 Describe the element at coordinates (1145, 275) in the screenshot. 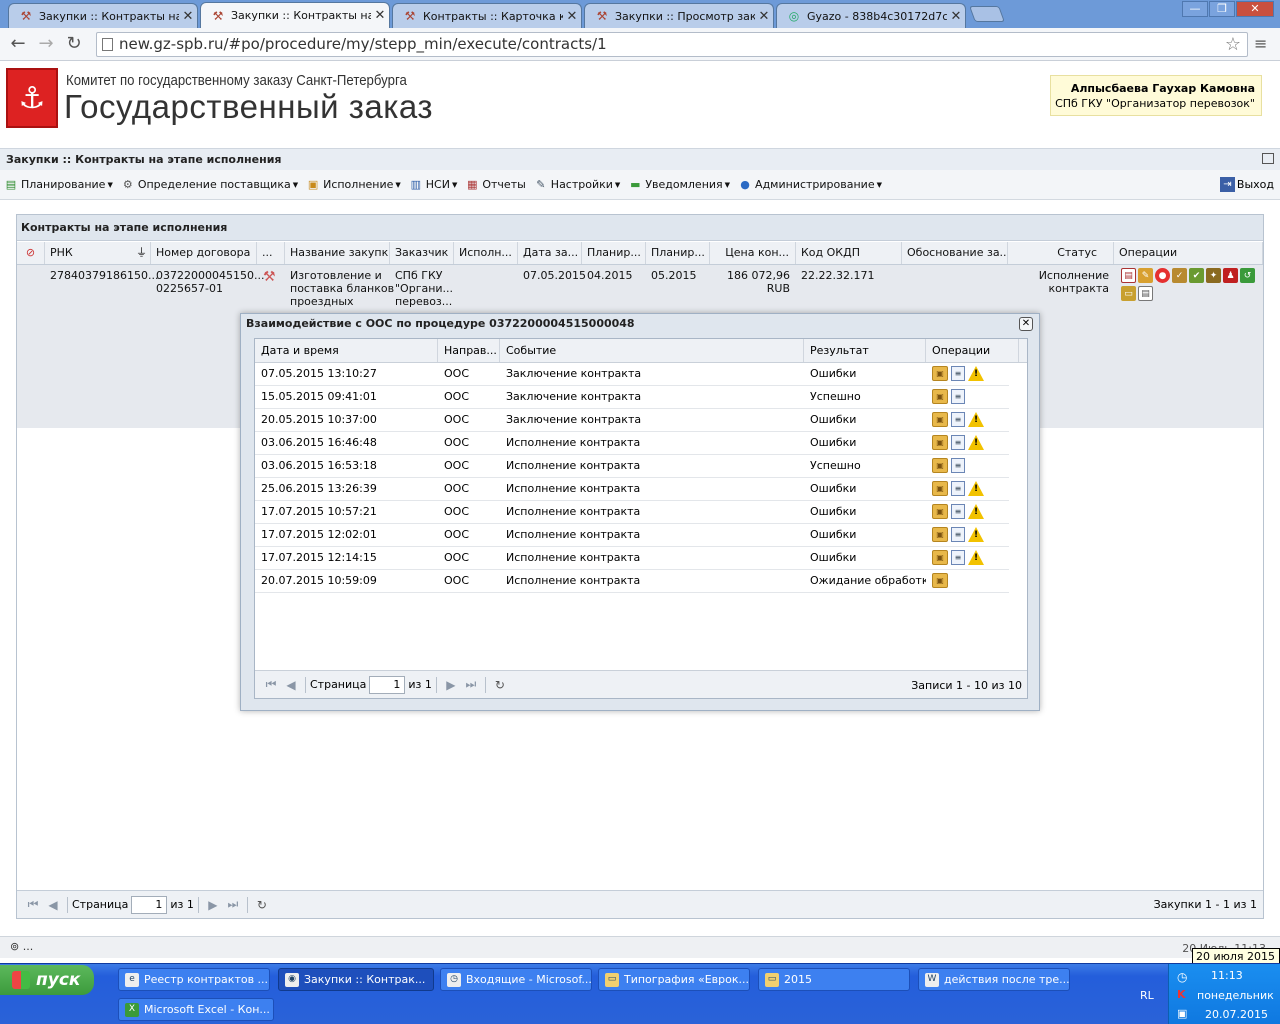

I see `edit-icon: ✎` at that location.